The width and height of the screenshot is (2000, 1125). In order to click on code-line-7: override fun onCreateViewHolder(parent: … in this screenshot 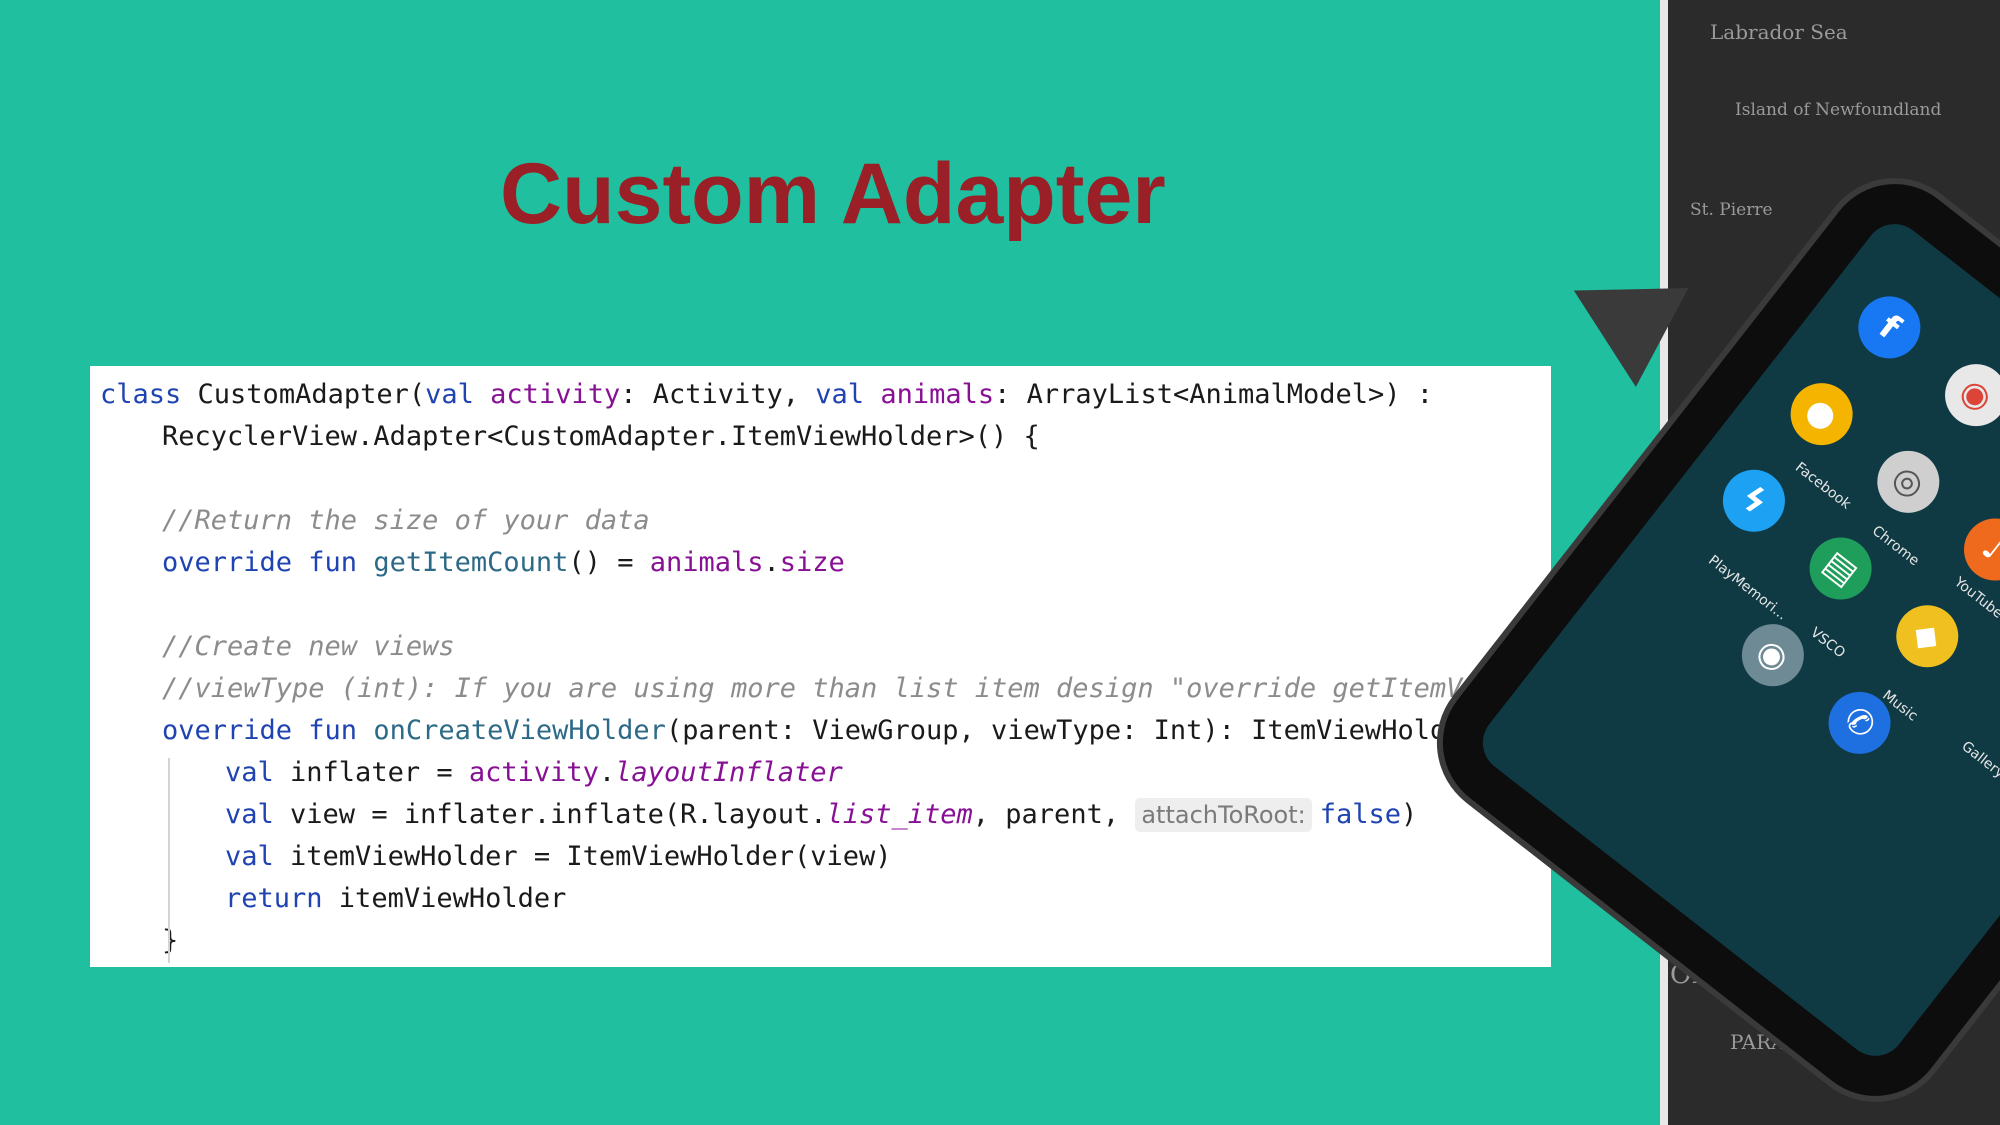, I will do `click(836, 731)`.